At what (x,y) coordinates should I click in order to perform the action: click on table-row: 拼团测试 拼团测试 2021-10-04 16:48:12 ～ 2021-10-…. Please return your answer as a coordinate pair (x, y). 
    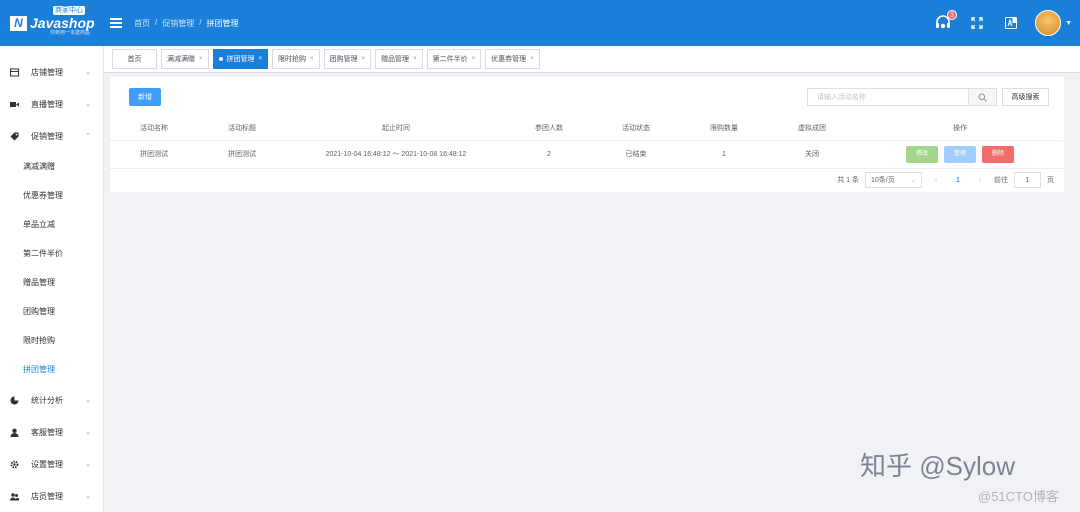
    Looking at the image, I should click on (587, 154).